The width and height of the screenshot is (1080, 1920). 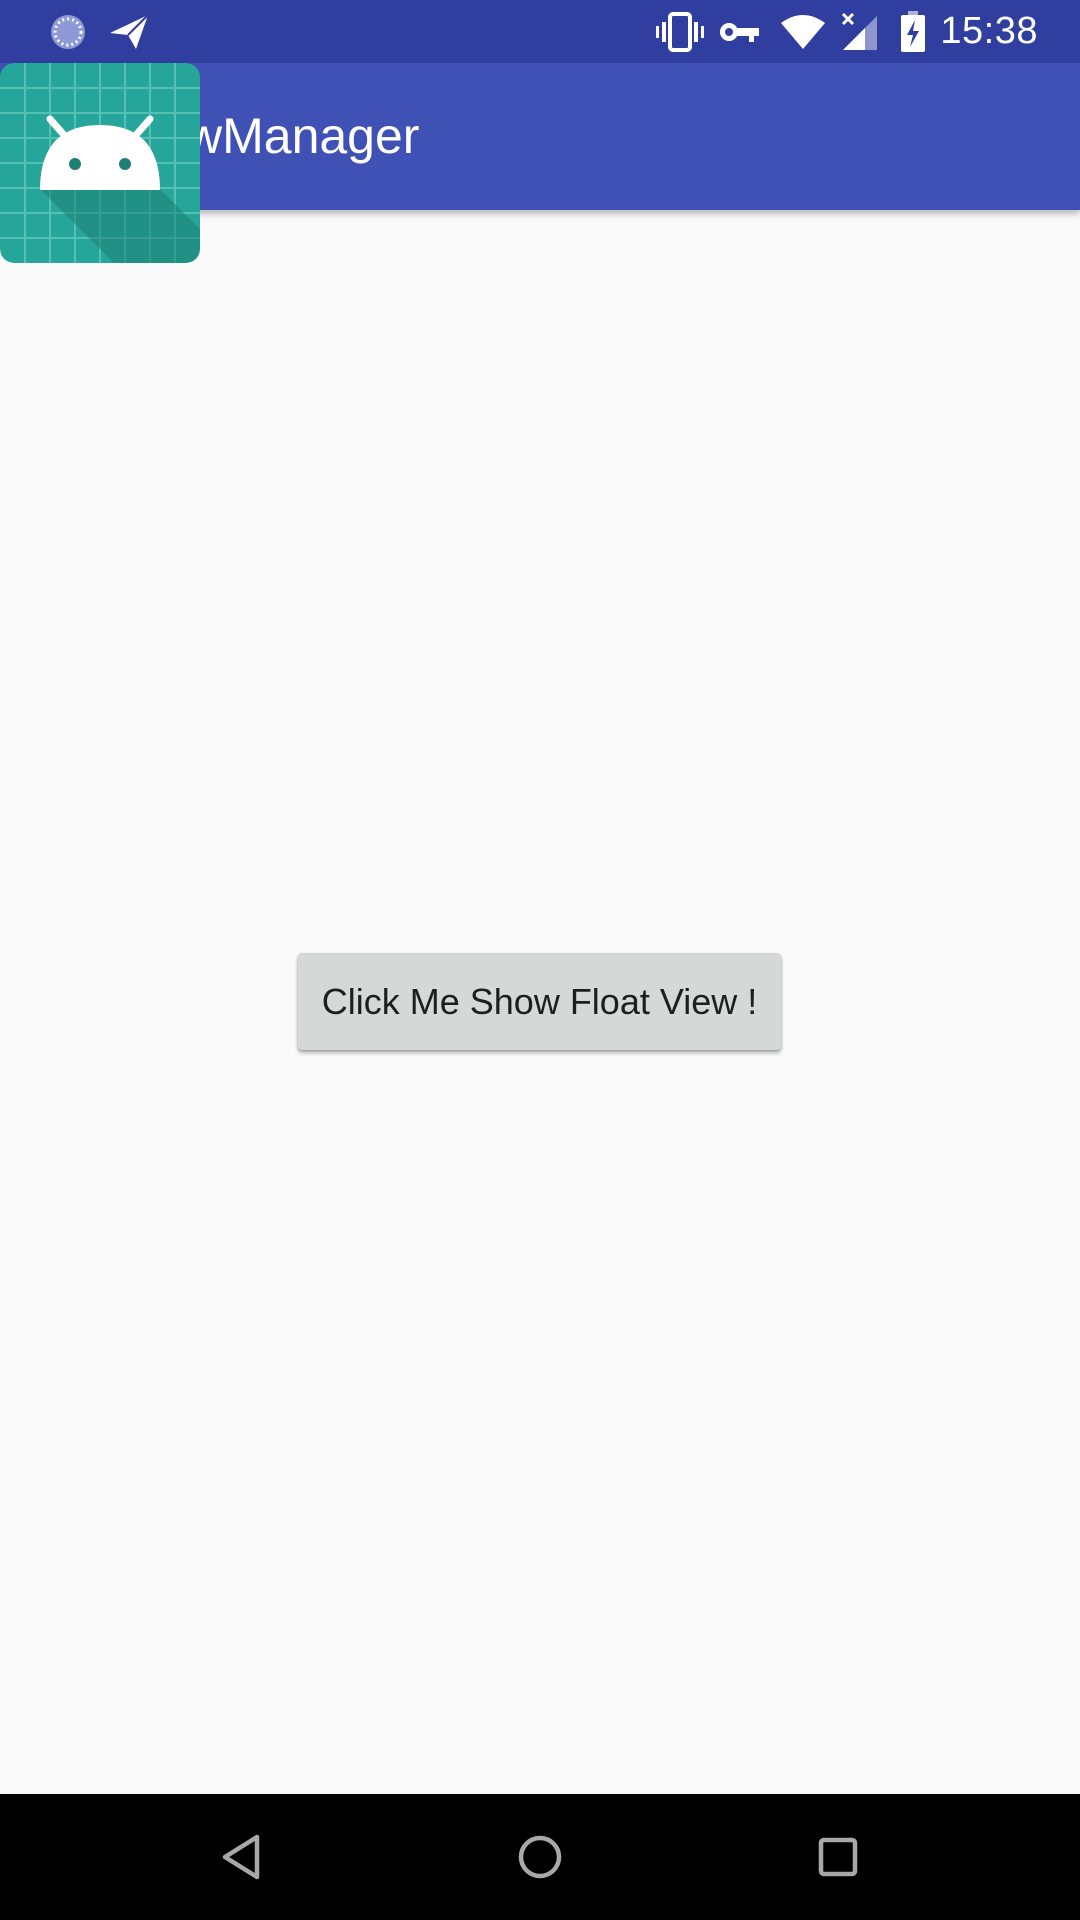 What do you see at coordinates (540, 31) in the screenshot?
I see `status-bar: 15:38` at bounding box center [540, 31].